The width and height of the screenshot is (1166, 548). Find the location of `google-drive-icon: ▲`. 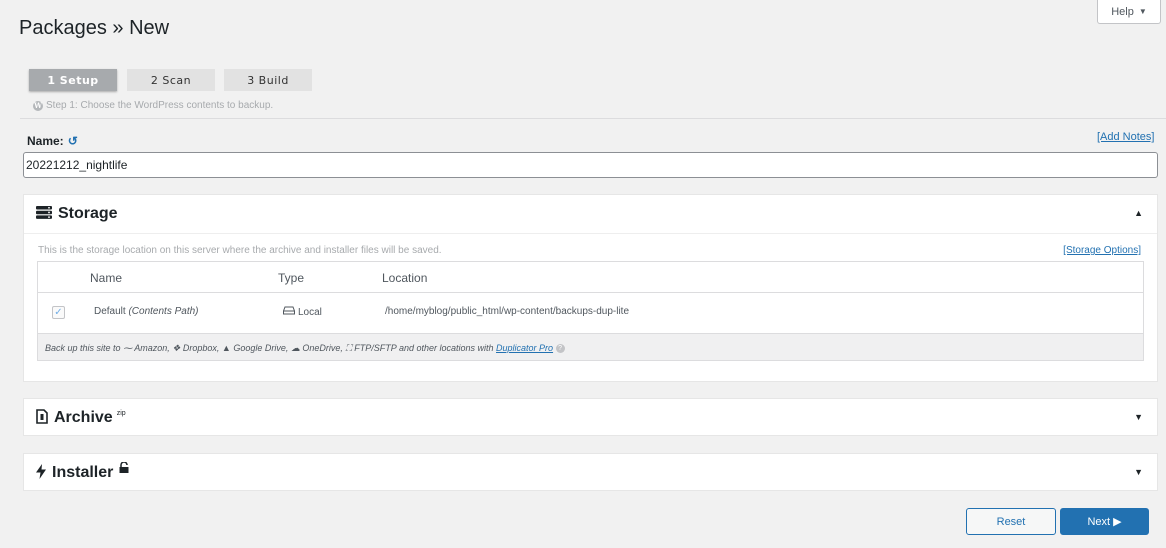

google-drive-icon: ▲ is located at coordinates (226, 348).